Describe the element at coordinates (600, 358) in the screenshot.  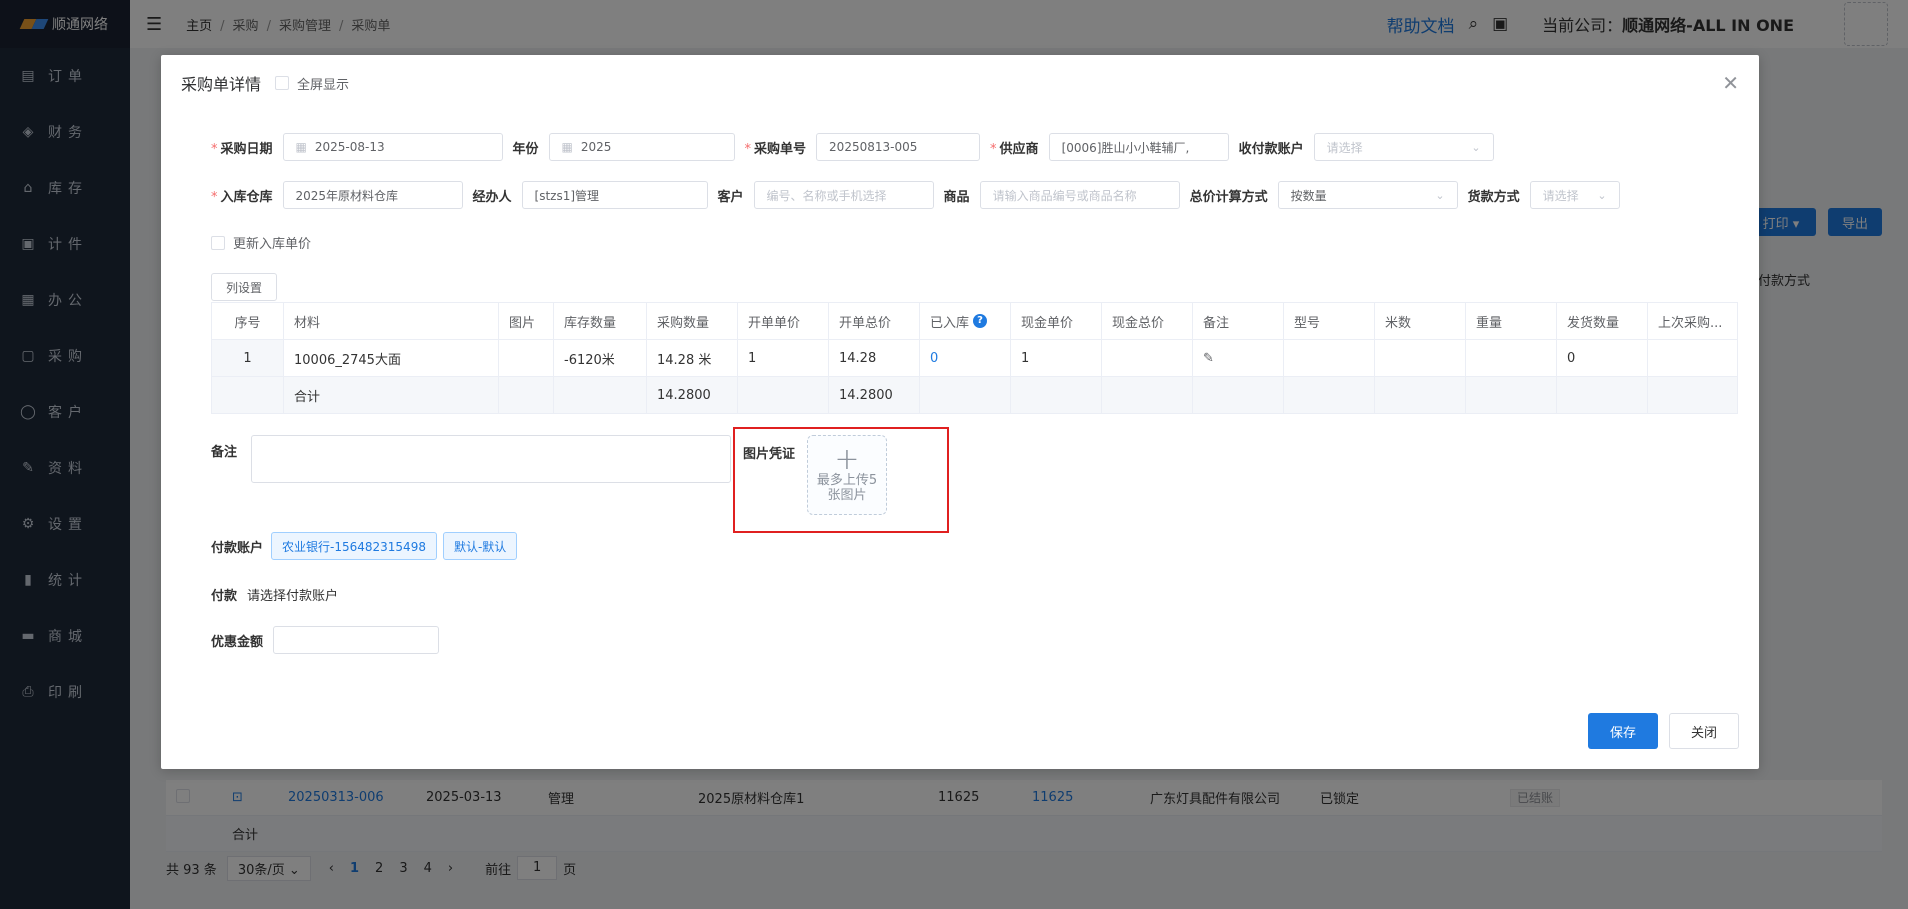
I see `cell: -6120米` at that location.